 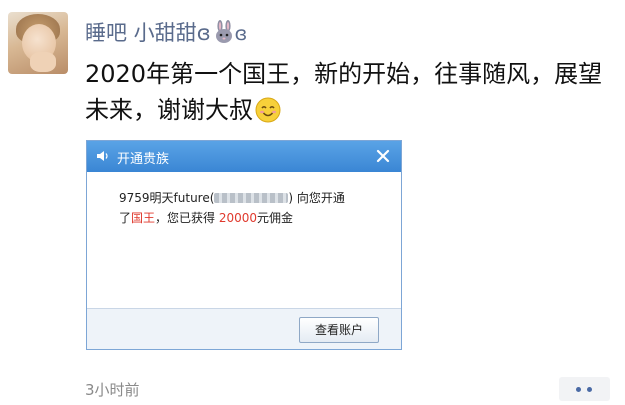 I want to click on dialog-line-2: 了国王，您已获得 20000元佣金, so click(x=252, y=218).